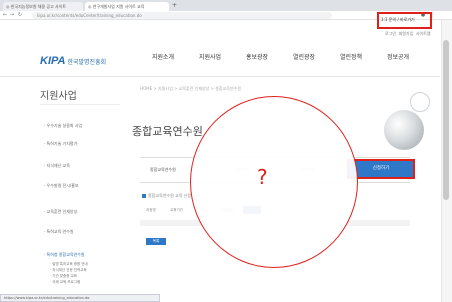 The width and height of the screenshot is (452, 302). I want to click on new-tab-button: +, so click(174, 5).